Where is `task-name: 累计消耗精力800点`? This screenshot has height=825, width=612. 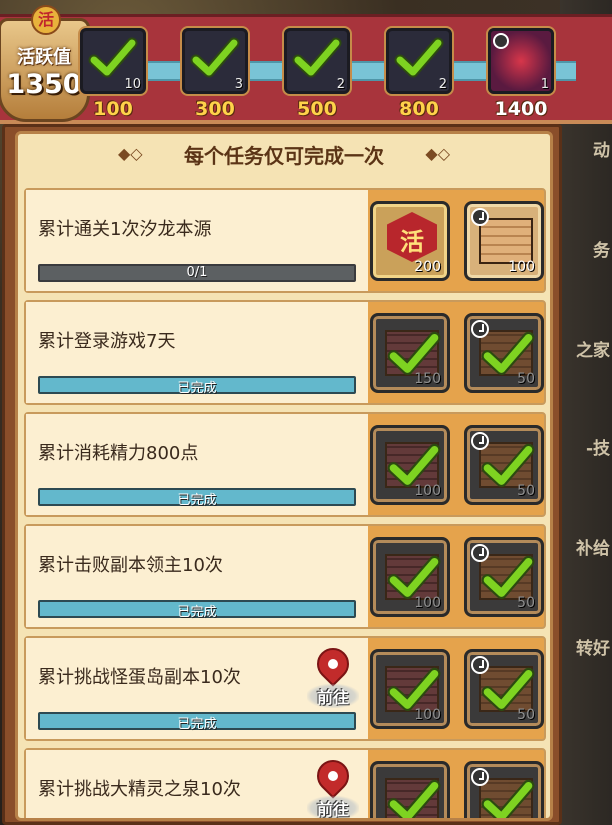 task-name: 累计消耗精力800点 is located at coordinates (118, 453).